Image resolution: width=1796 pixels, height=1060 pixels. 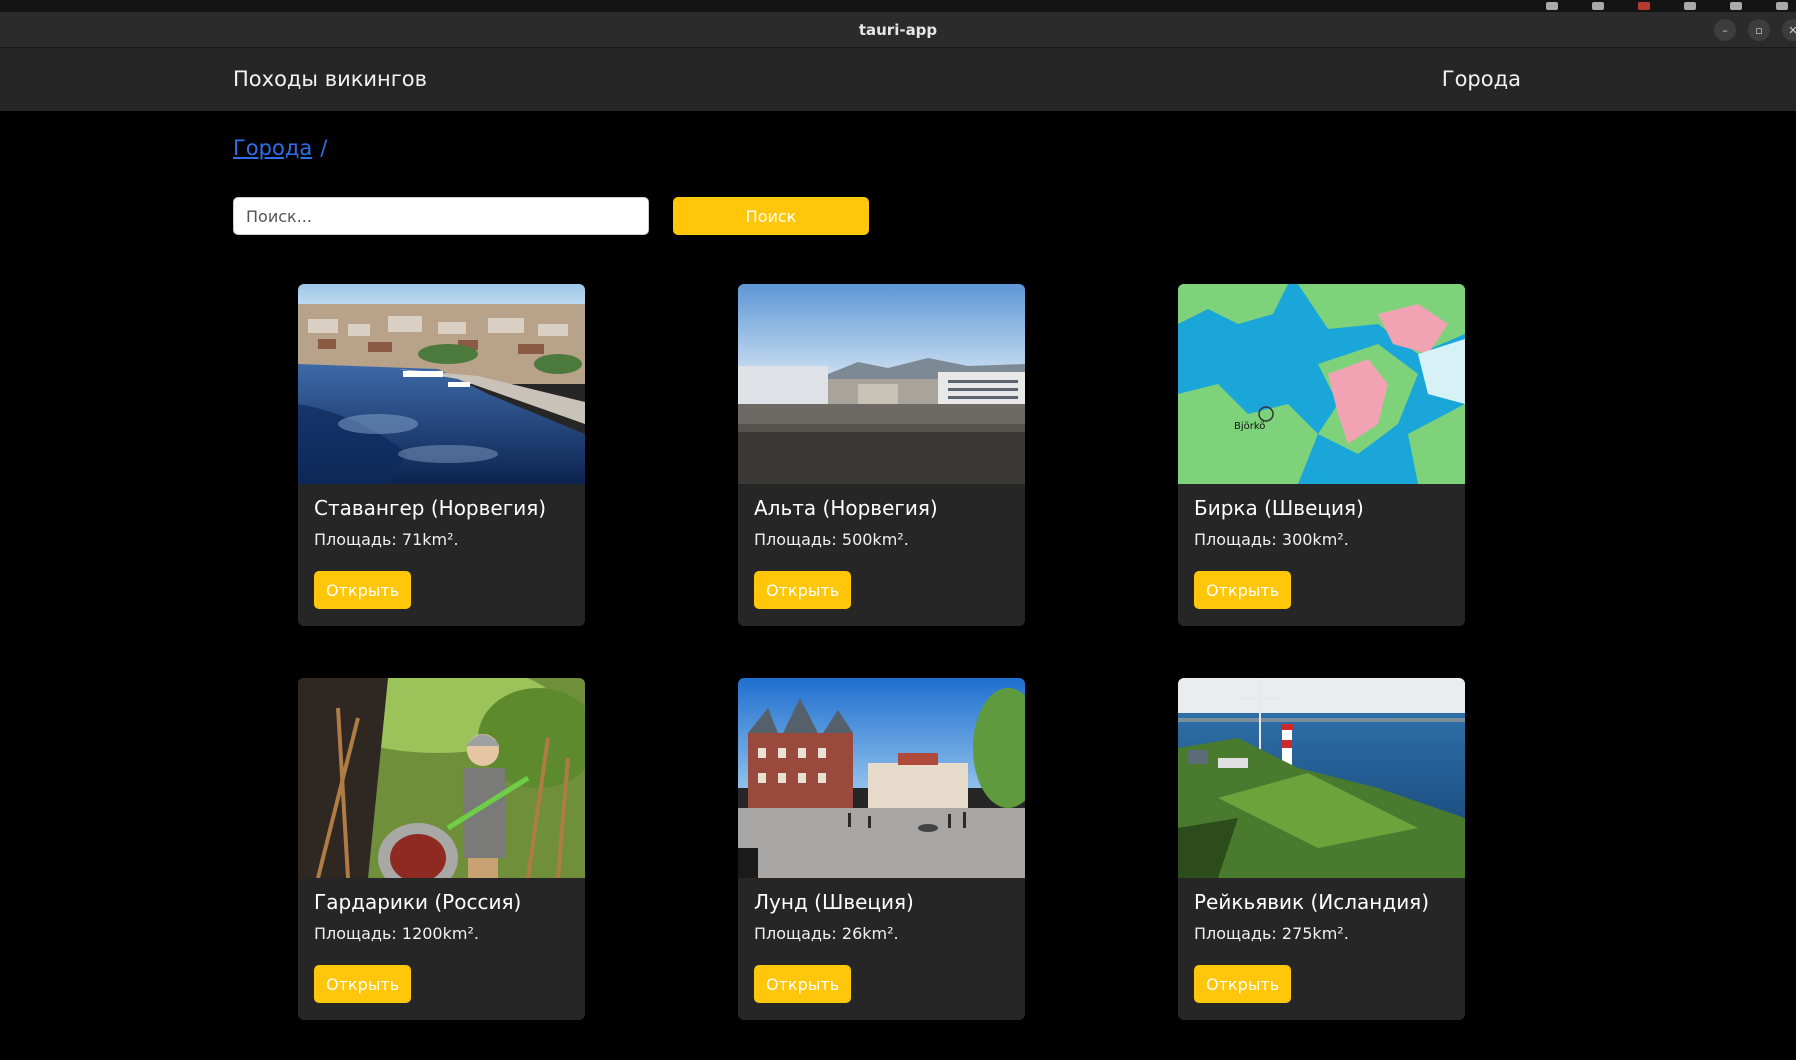 What do you see at coordinates (1321, 384) in the screenshot?
I see `lake-map-image: Björkö` at bounding box center [1321, 384].